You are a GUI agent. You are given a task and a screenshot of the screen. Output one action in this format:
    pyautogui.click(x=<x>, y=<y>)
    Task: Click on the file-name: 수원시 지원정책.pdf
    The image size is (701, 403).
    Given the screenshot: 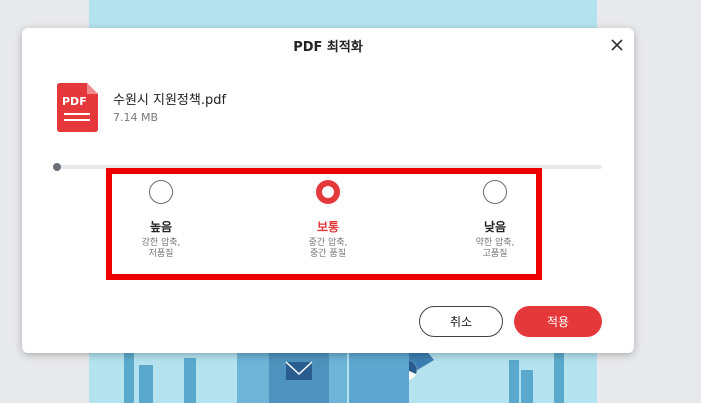 What is the action you would take?
    pyautogui.click(x=170, y=100)
    